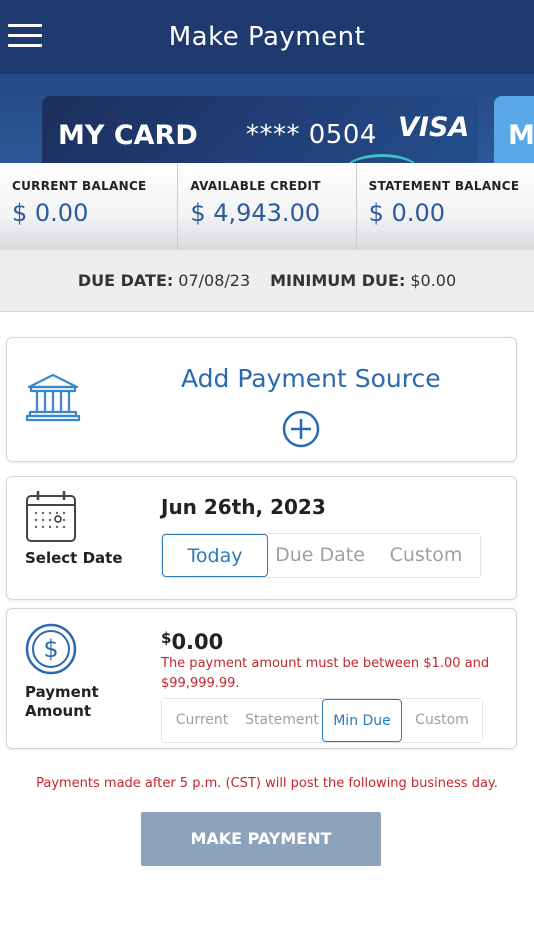 This screenshot has height=950, width=534. I want to click on due-info: DUE DATE: 07/08/23 MINIMUM DUE: $0.00, so click(267, 281).